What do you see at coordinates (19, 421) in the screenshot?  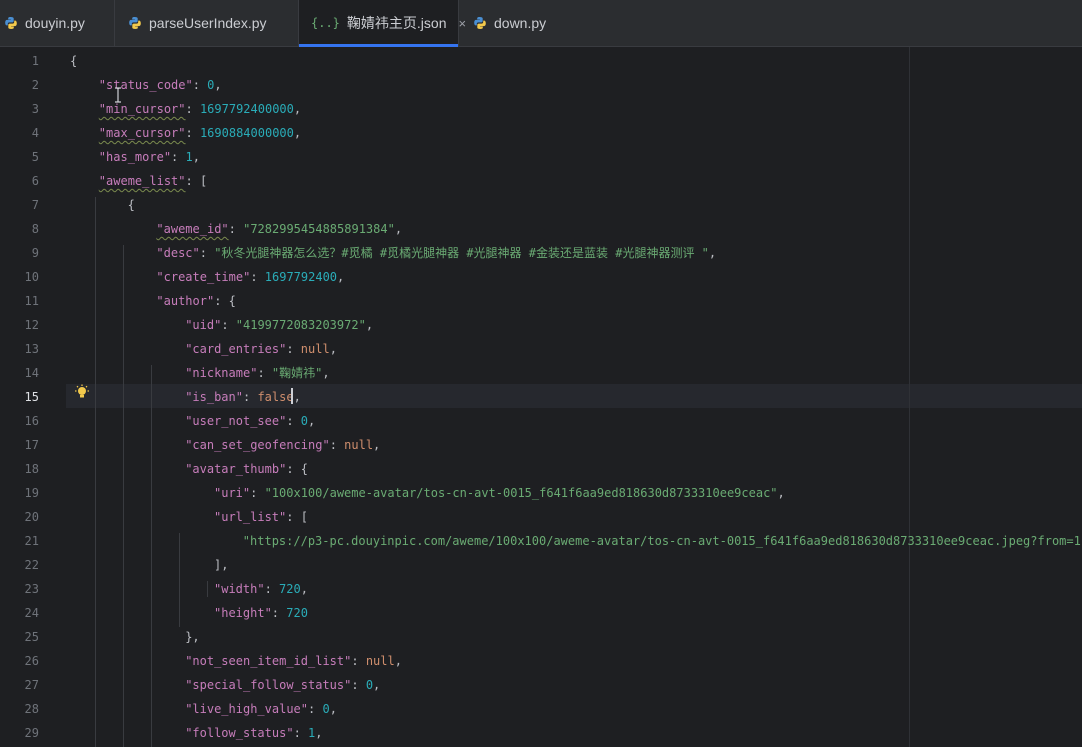 I see `line-number: 16` at bounding box center [19, 421].